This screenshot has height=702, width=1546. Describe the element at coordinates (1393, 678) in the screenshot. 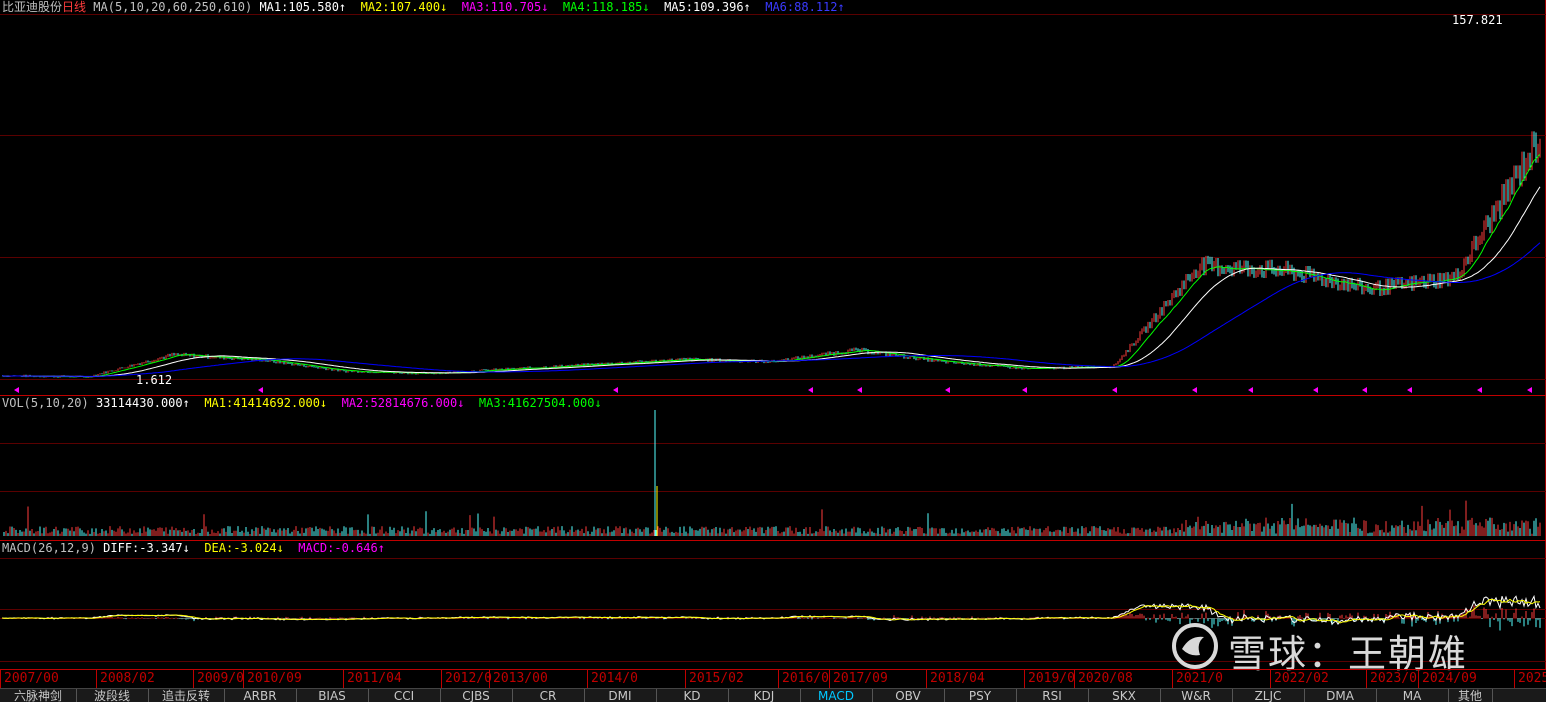

I see `x-axis-label: 2023/0` at that location.